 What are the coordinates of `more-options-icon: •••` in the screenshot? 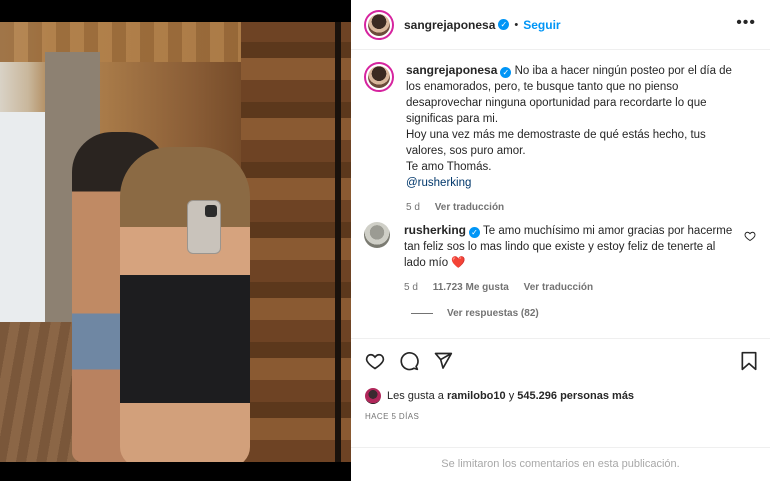 It's located at (746, 23).